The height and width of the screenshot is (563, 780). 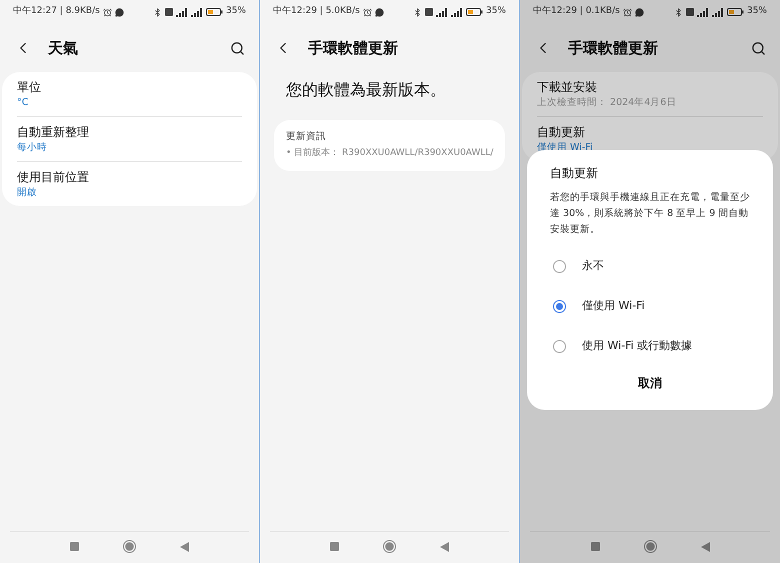 I want to click on radio-option: 使用 Wi-Fi 或行動數據, so click(x=650, y=346).